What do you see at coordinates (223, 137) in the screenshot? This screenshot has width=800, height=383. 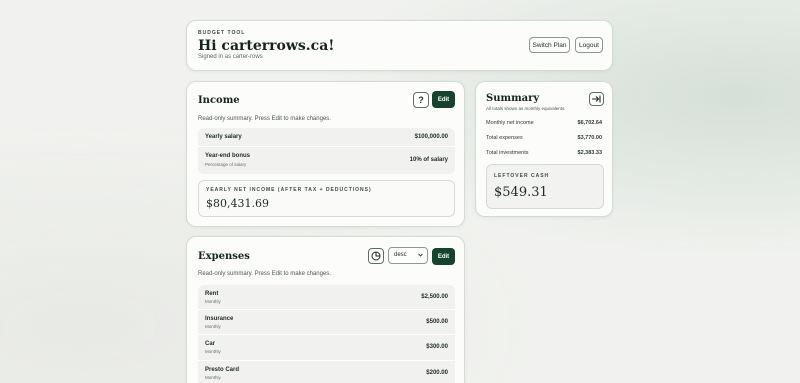 I see `row-label: Yearly salary` at bounding box center [223, 137].